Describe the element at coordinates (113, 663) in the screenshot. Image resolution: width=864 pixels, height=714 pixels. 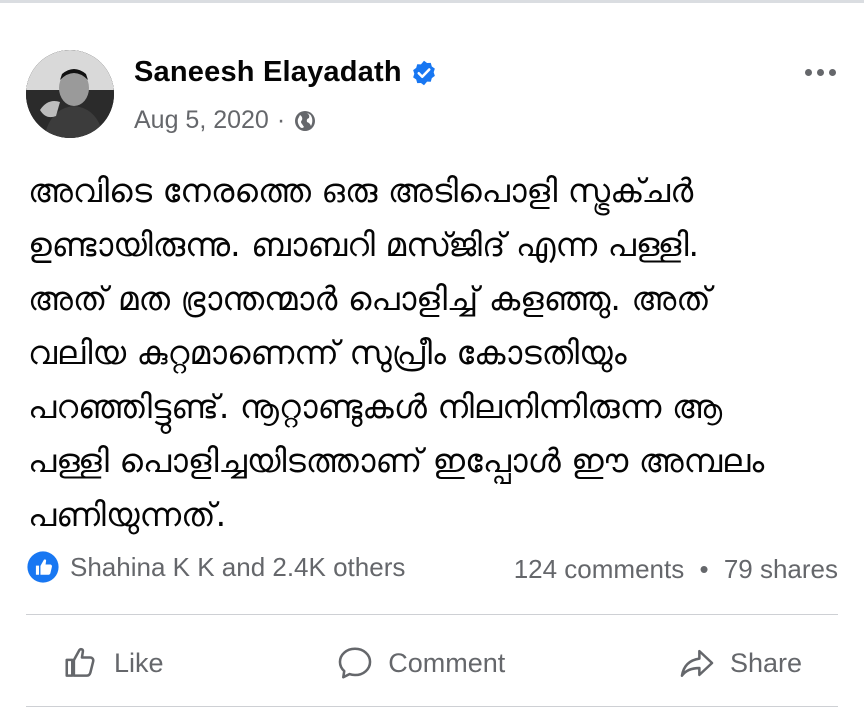
I see `like-button: Like` at that location.